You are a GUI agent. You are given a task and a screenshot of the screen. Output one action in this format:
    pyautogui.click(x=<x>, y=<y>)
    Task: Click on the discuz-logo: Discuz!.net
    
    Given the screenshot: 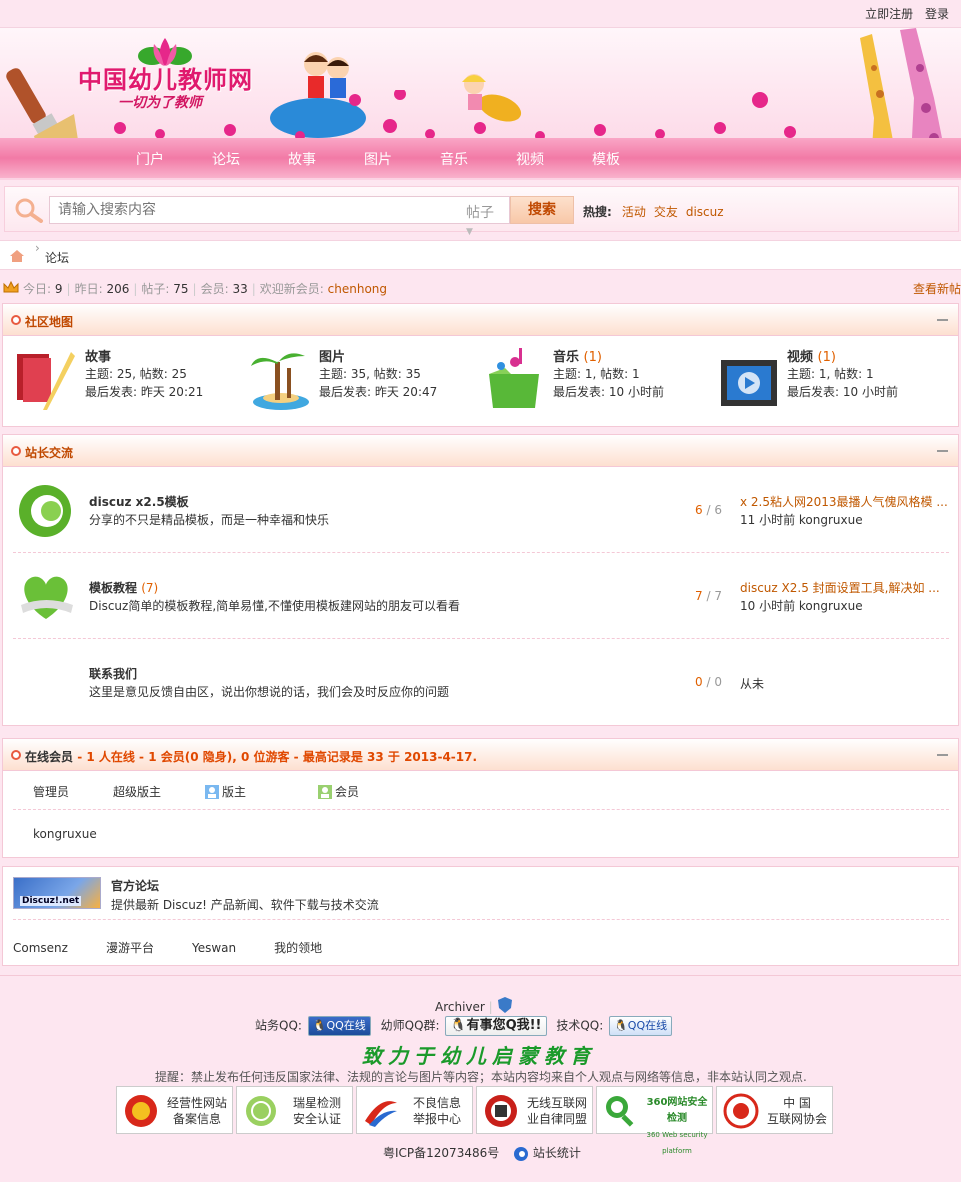 What is the action you would take?
    pyautogui.click(x=57, y=893)
    